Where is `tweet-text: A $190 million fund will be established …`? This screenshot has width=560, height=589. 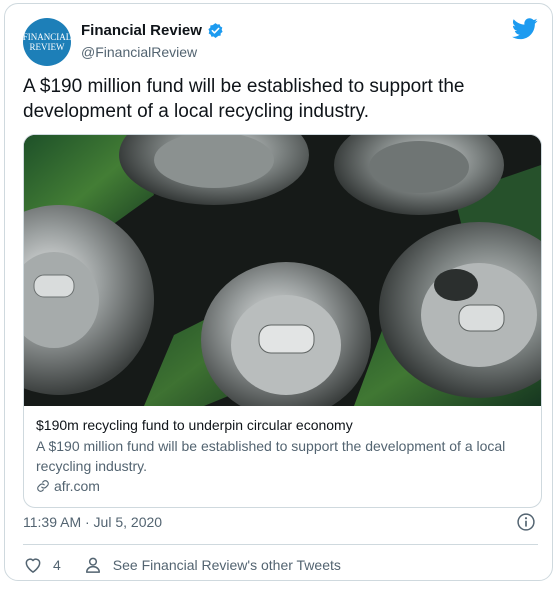
tweet-text: A $190 million fund will be established … is located at coordinates (244, 99).